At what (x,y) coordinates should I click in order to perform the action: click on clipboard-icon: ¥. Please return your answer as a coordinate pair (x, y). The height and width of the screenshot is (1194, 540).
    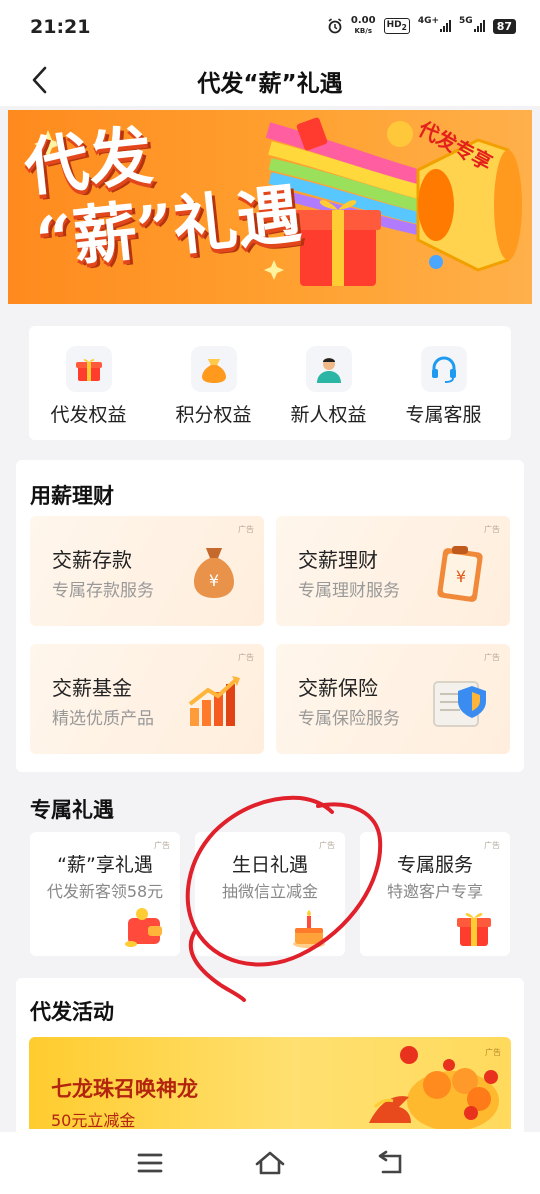
    Looking at the image, I should click on (460, 574).